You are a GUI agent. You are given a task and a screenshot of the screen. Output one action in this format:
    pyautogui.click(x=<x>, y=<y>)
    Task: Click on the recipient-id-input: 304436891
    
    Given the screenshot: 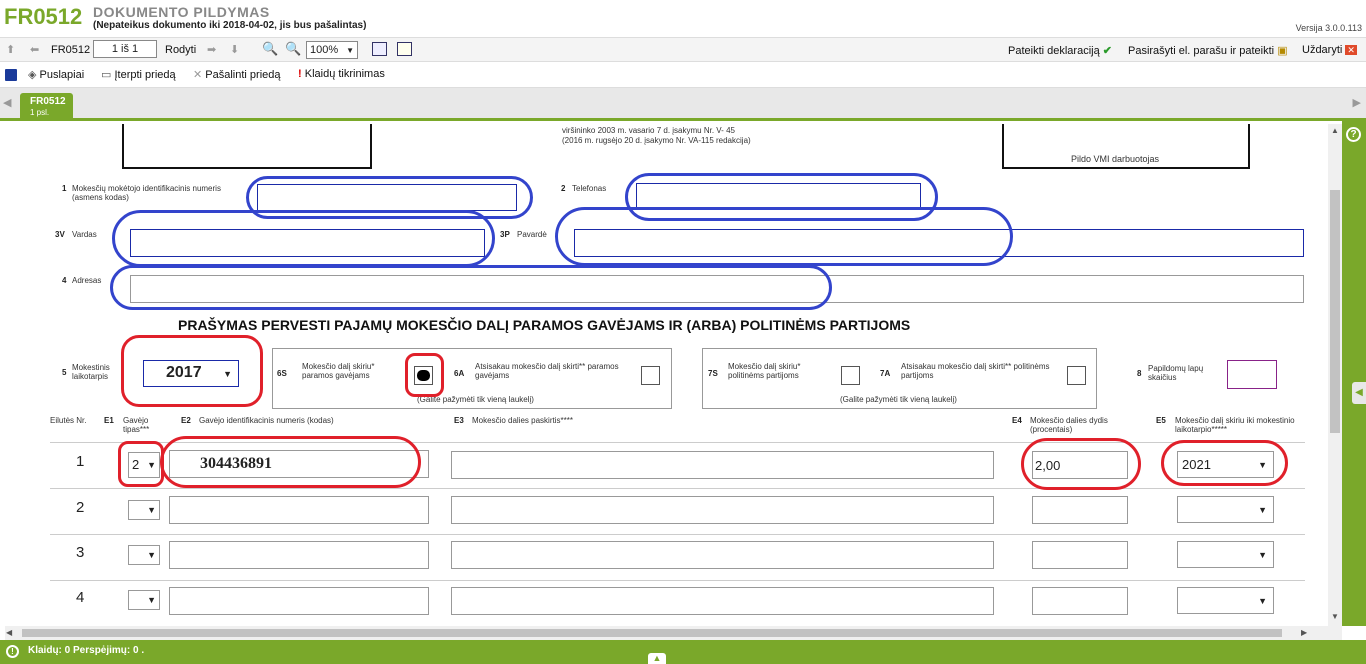 What is the action you would take?
    pyautogui.click(x=299, y=464)
    